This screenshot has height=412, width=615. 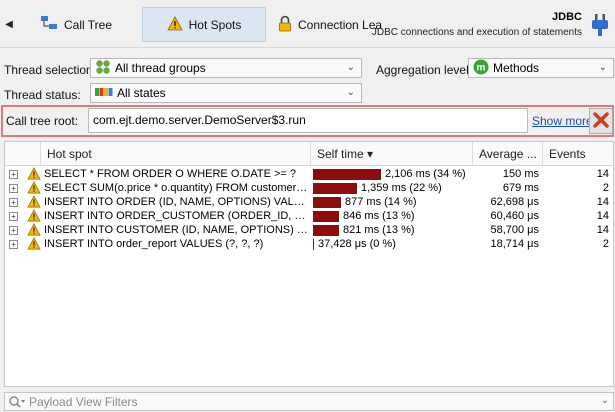 I want to click on average-time-text: 679 ms, so click(x=520, y=188).